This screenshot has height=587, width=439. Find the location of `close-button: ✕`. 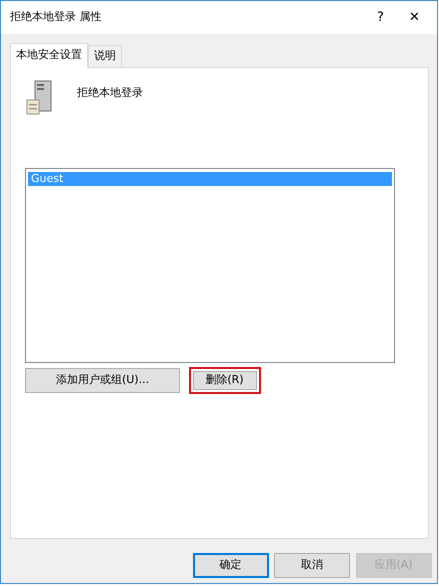

close-button: ✕ is located at coordinates (415, 18).